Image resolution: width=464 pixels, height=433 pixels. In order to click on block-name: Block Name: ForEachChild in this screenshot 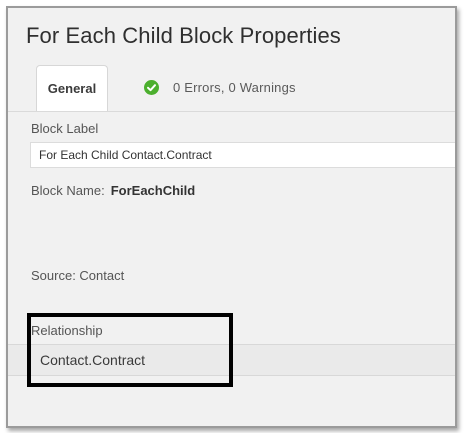, I will do `click(113, 190)`.